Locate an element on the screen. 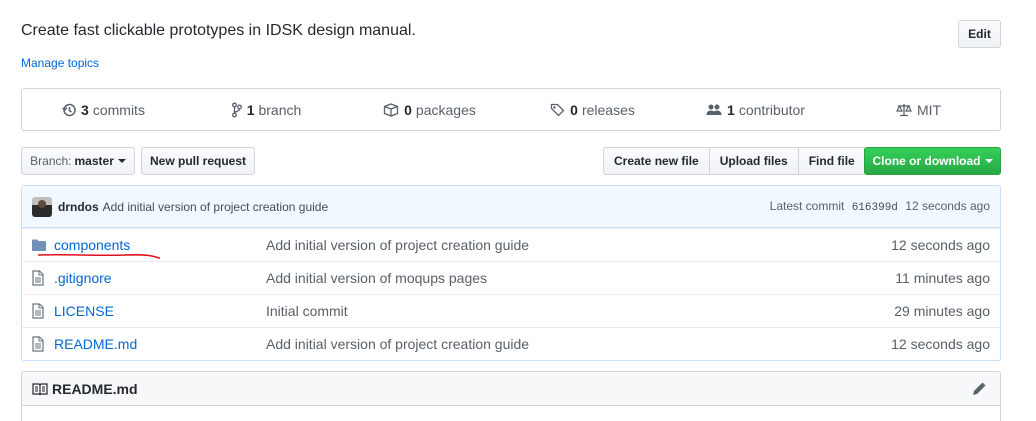  commits-label: commits is located at coordinates (118, 109).